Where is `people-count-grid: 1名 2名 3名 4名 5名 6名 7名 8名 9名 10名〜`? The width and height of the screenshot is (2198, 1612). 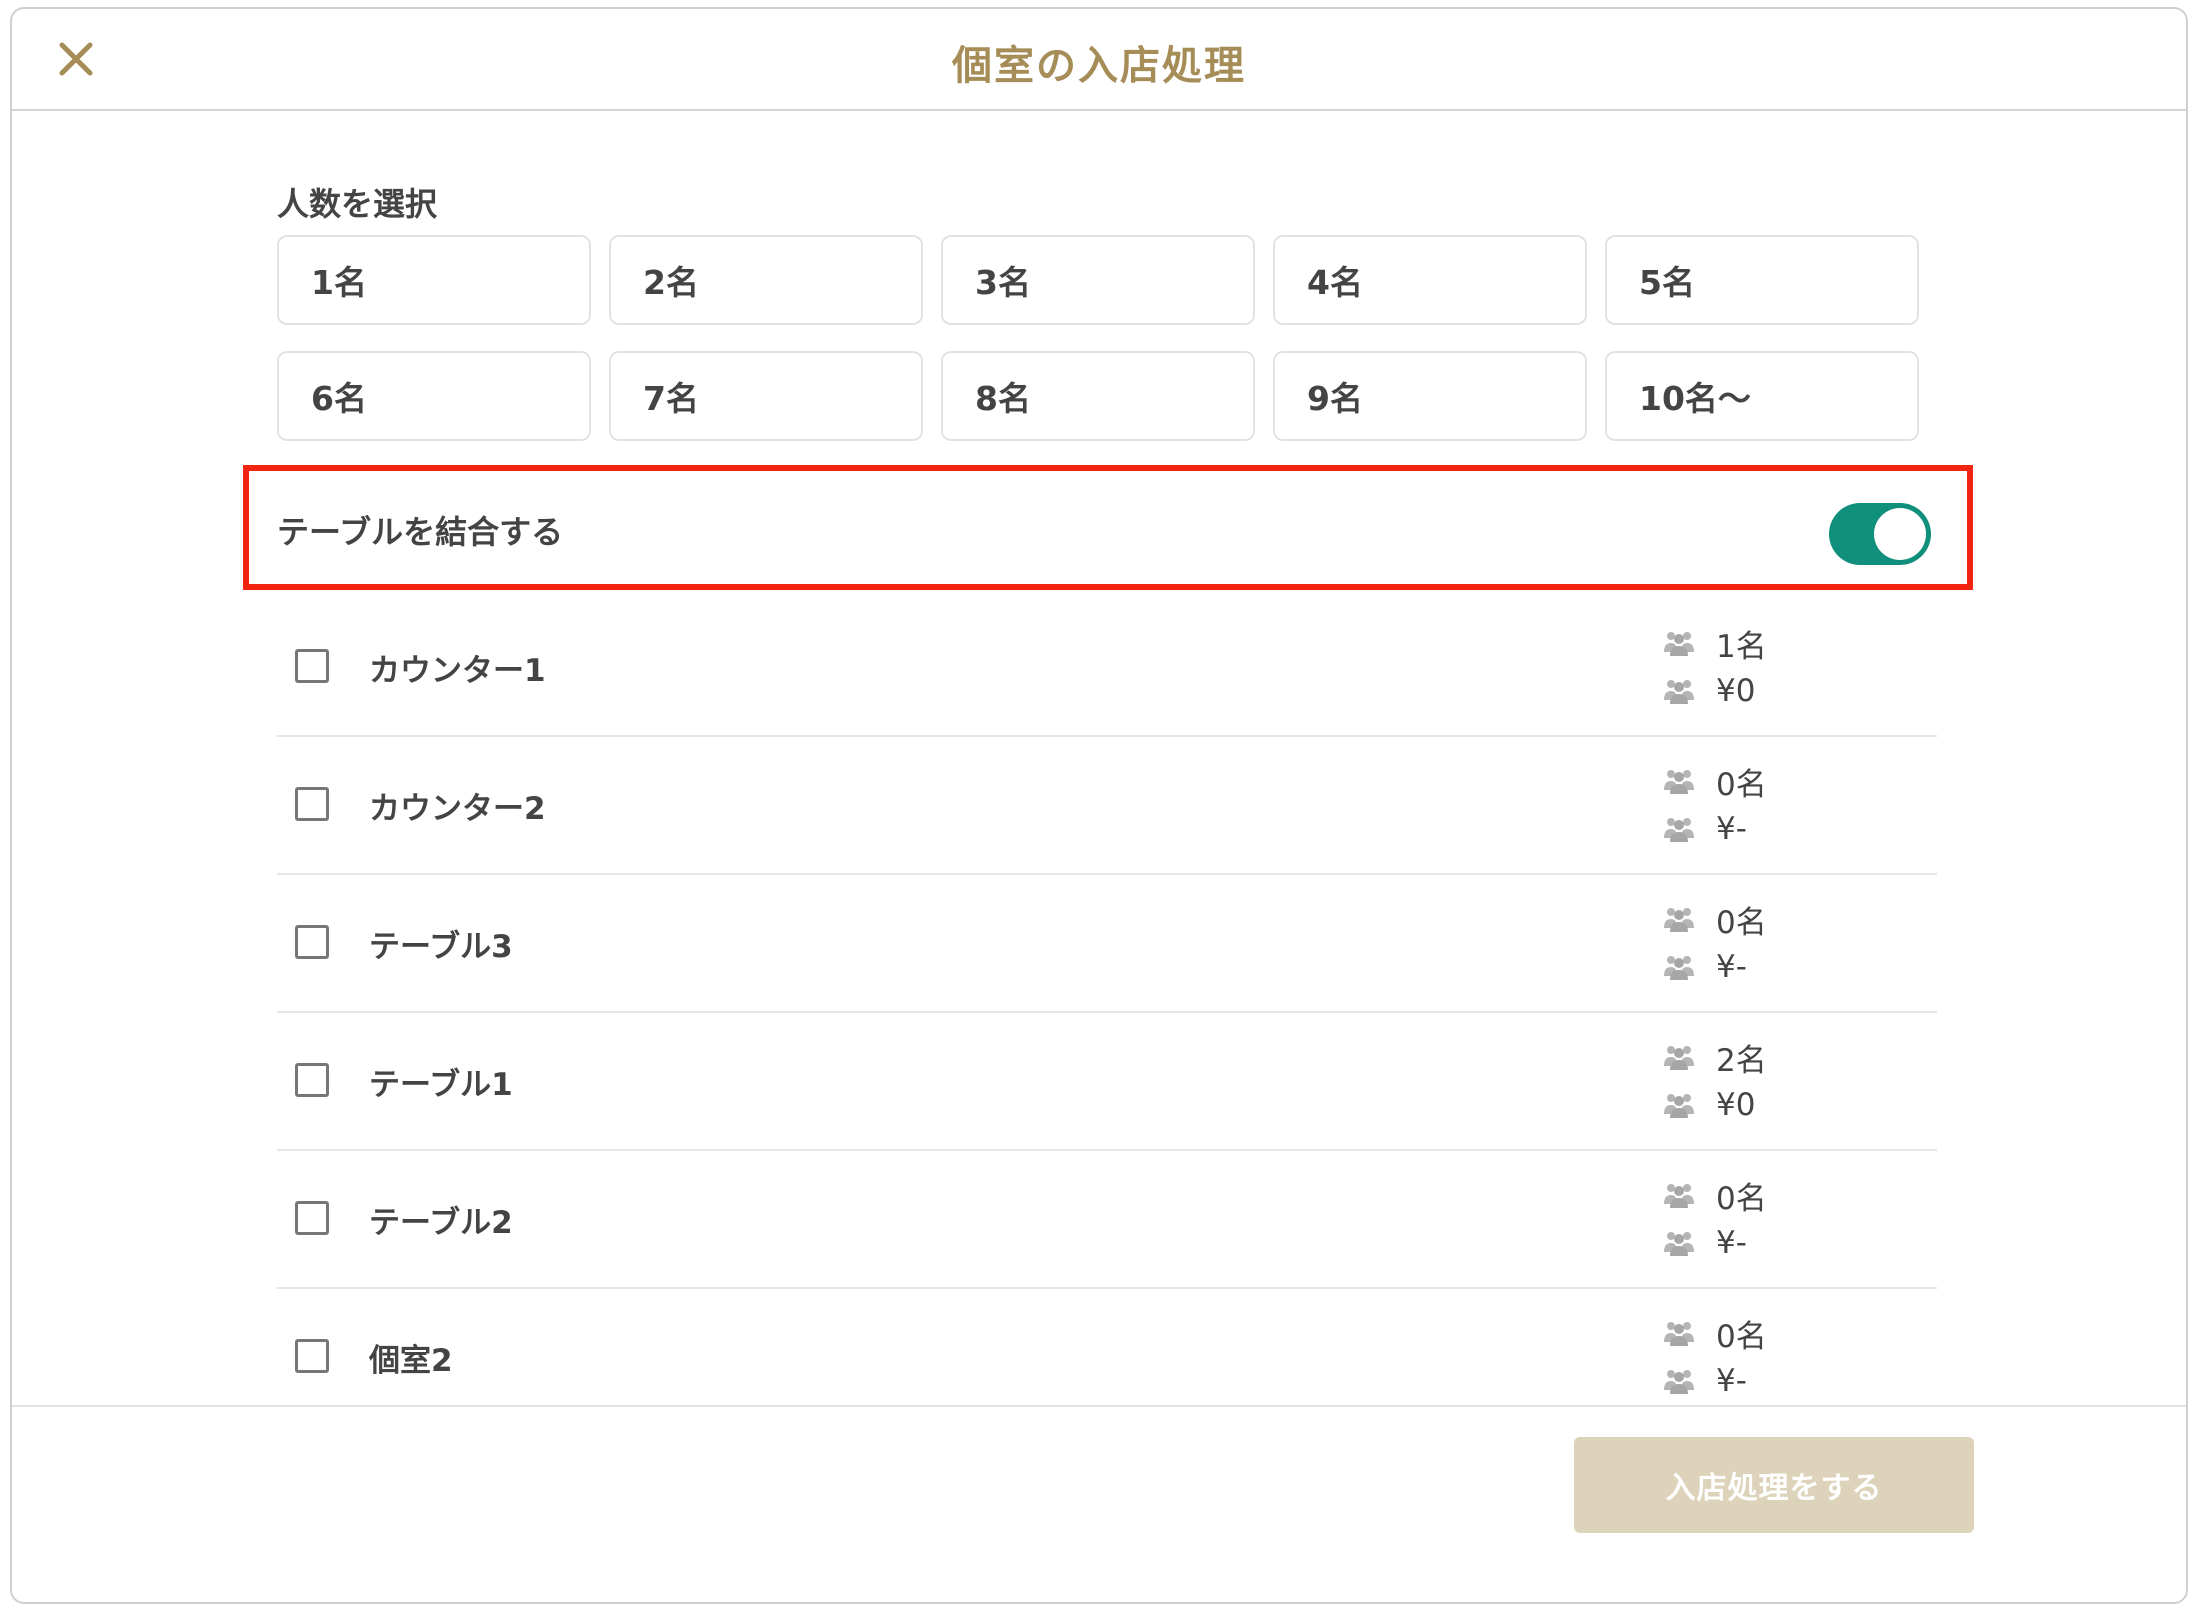 people-count-grid: 1名 2名 3名 4名 5名 6名 7名 8名 9名 10名〜 is located at coordinates (1098, 338).